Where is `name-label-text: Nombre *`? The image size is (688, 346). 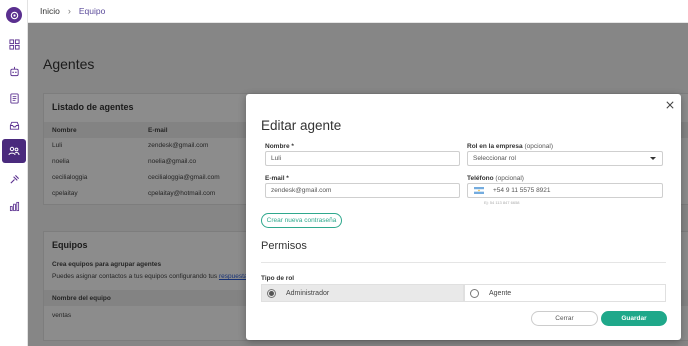
name-label-text: Nombre * is located at coordinates (279, 146).